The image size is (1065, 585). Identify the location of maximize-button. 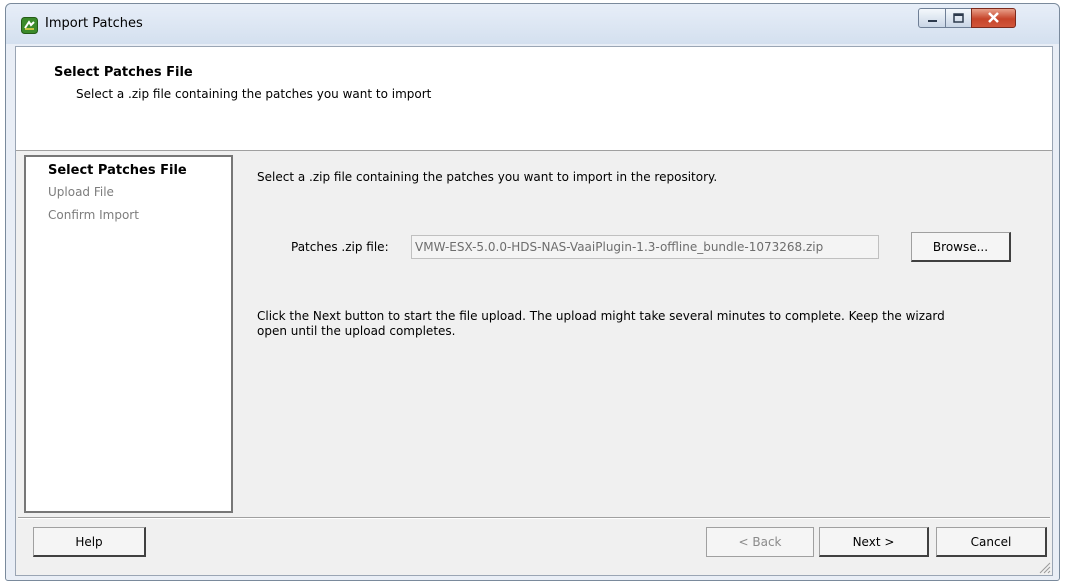
(958, 18).